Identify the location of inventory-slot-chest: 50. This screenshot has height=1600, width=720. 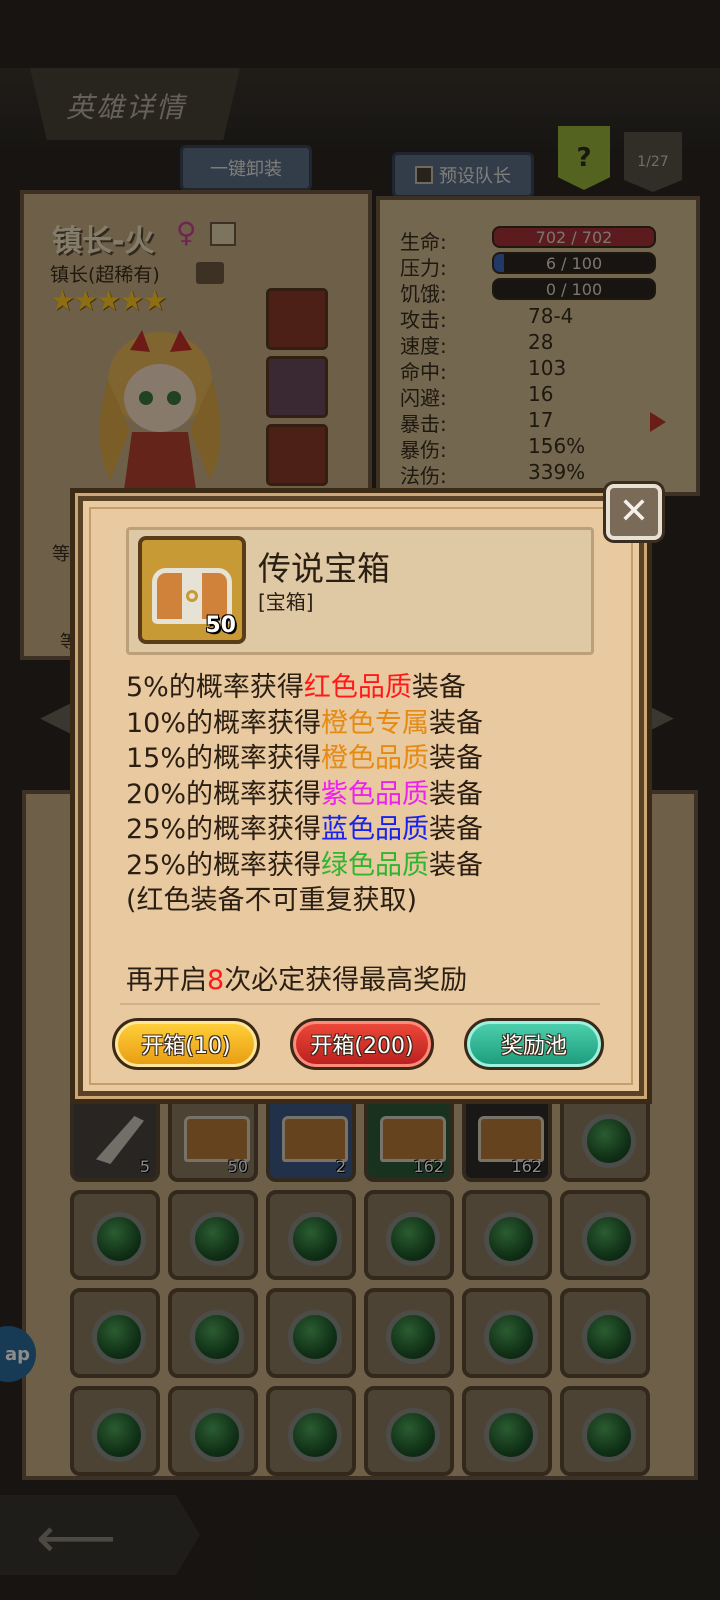
(213, 1137).